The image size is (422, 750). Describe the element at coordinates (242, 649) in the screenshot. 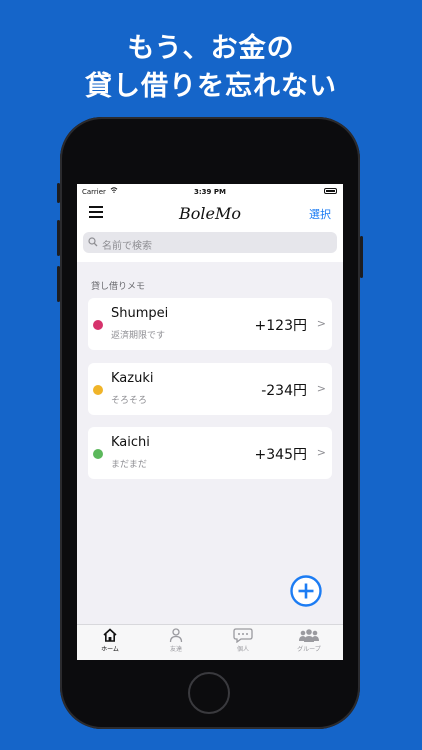

I see `tab-personal-label: 個人` at that location.